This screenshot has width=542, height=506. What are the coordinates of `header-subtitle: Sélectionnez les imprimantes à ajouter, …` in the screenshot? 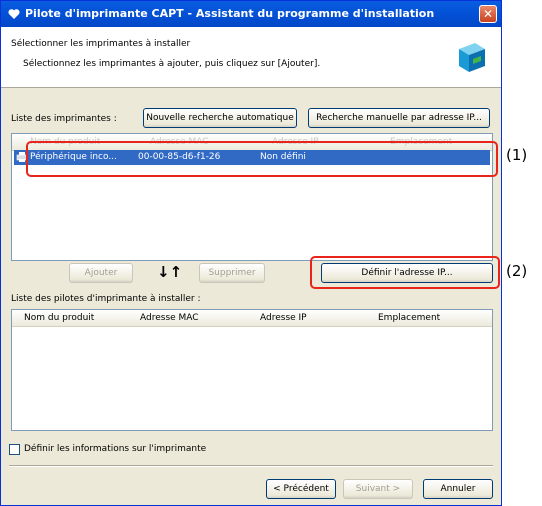 It's located at (172, 64).